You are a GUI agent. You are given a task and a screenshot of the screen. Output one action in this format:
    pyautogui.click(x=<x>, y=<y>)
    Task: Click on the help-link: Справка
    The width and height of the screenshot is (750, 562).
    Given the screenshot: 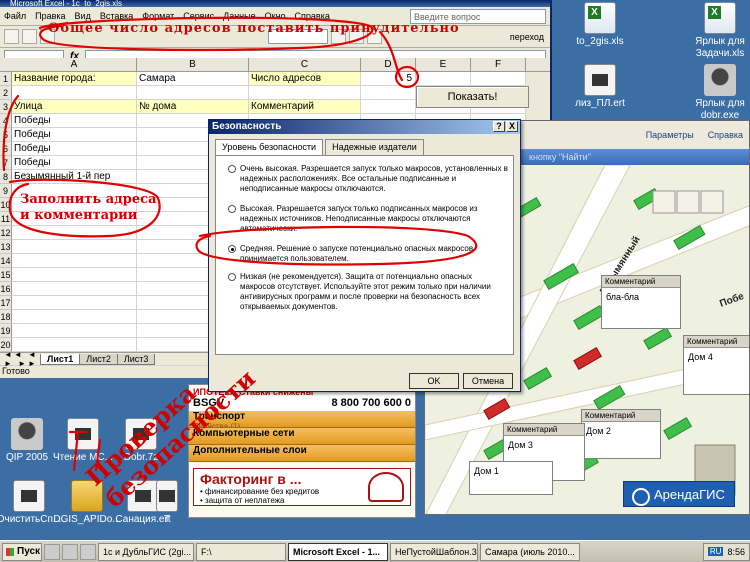 What is the action you would take?
    pyautogui.click(x=725, y=135)
    